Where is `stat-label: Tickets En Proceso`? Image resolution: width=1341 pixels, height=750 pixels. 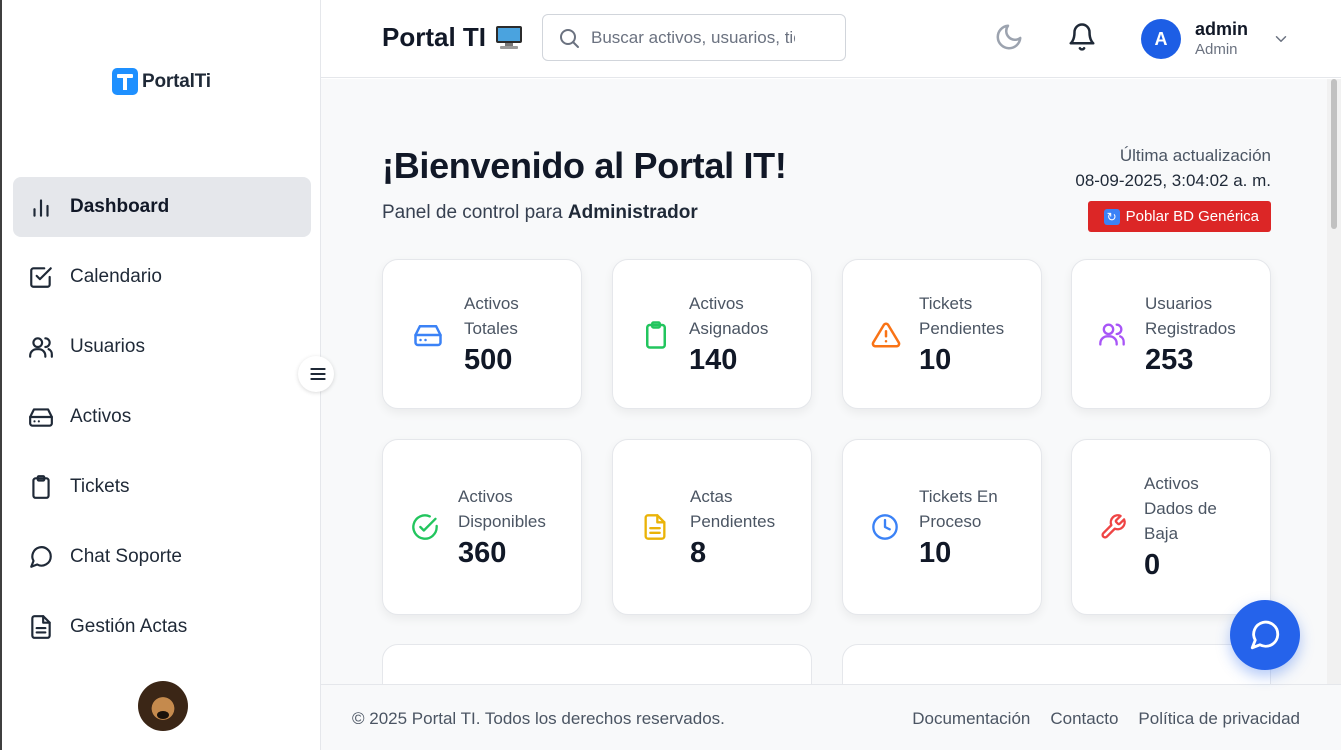 stat-label: Tickets En Proceso is located at coordinates (958, 509).